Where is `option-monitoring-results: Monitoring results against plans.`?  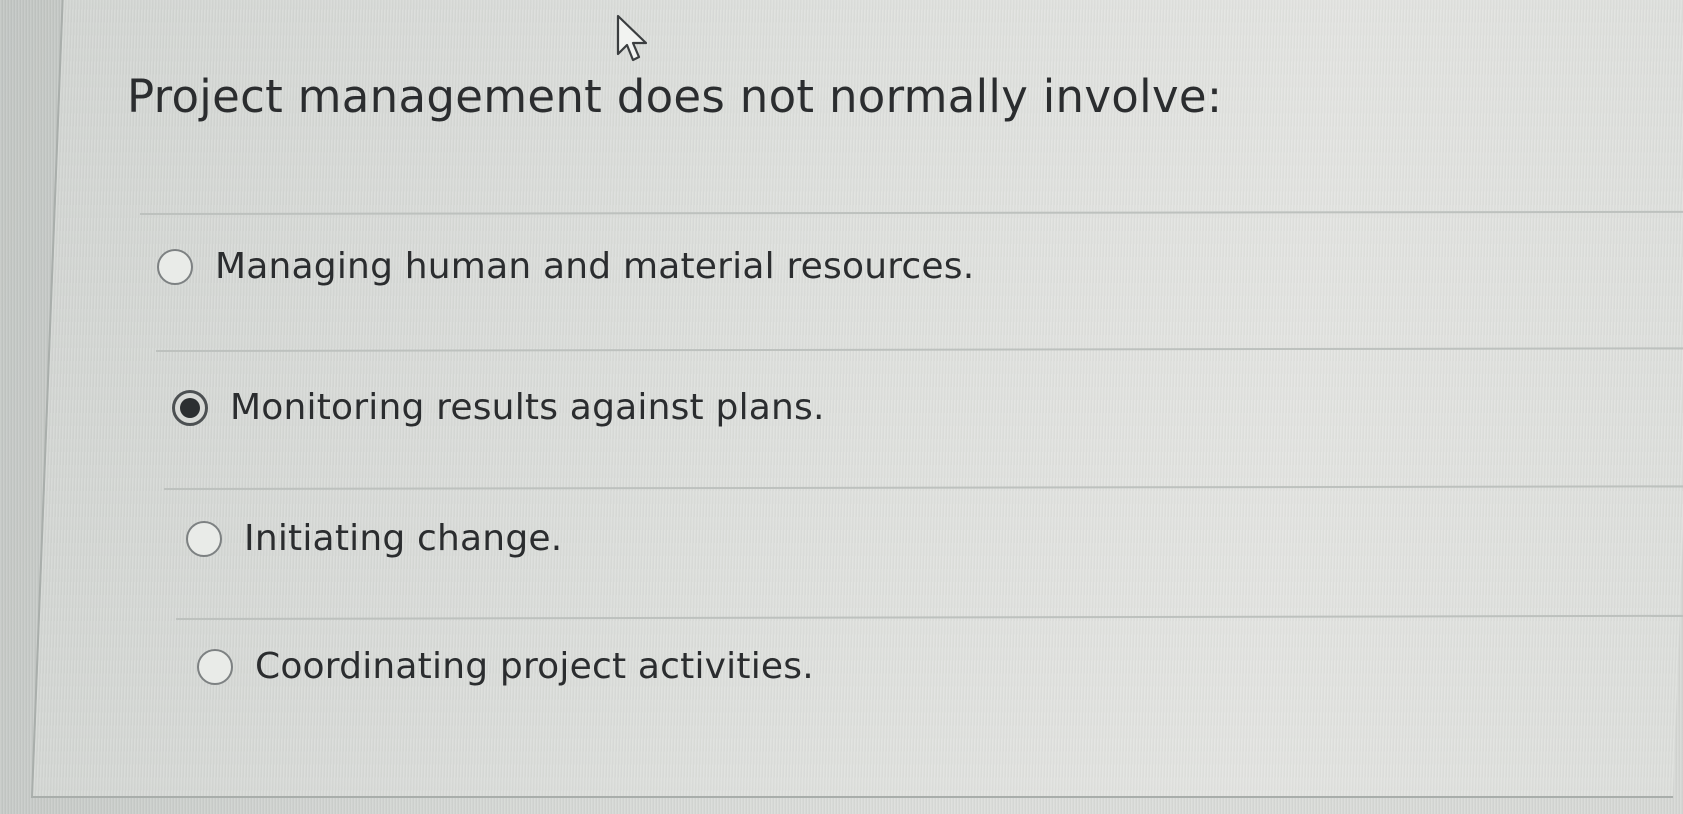
option-monitoring-results: Monitoring results against plans. is located at coordinates (498, 407).